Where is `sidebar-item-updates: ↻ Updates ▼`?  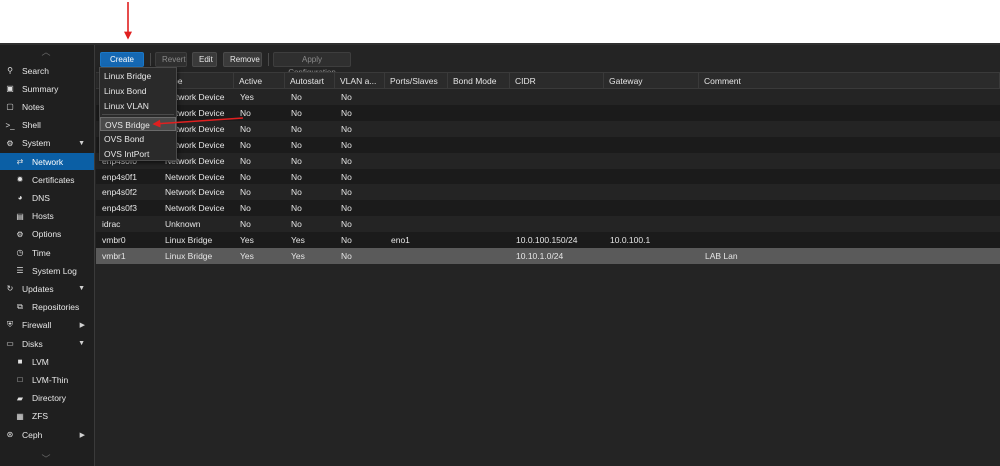
sidebar-item-updates: ↻ Updates ▼ is located at coordinates (47, 288).